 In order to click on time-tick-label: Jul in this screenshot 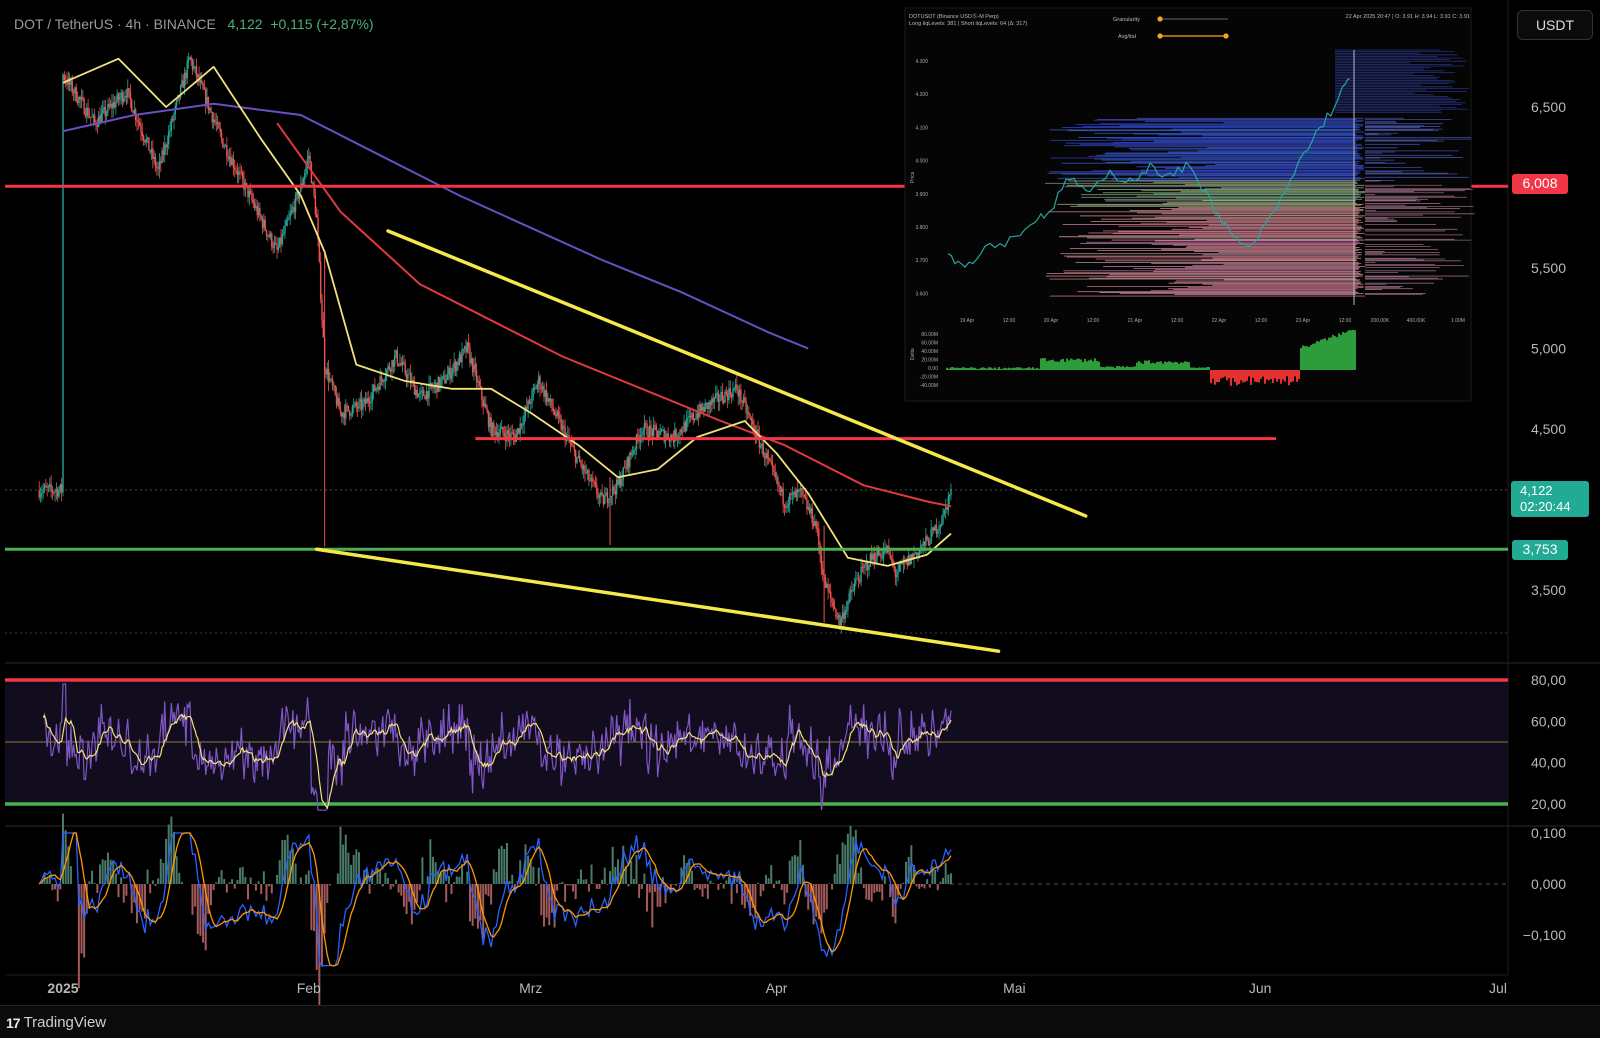, I will do `click(1498, 988)`.